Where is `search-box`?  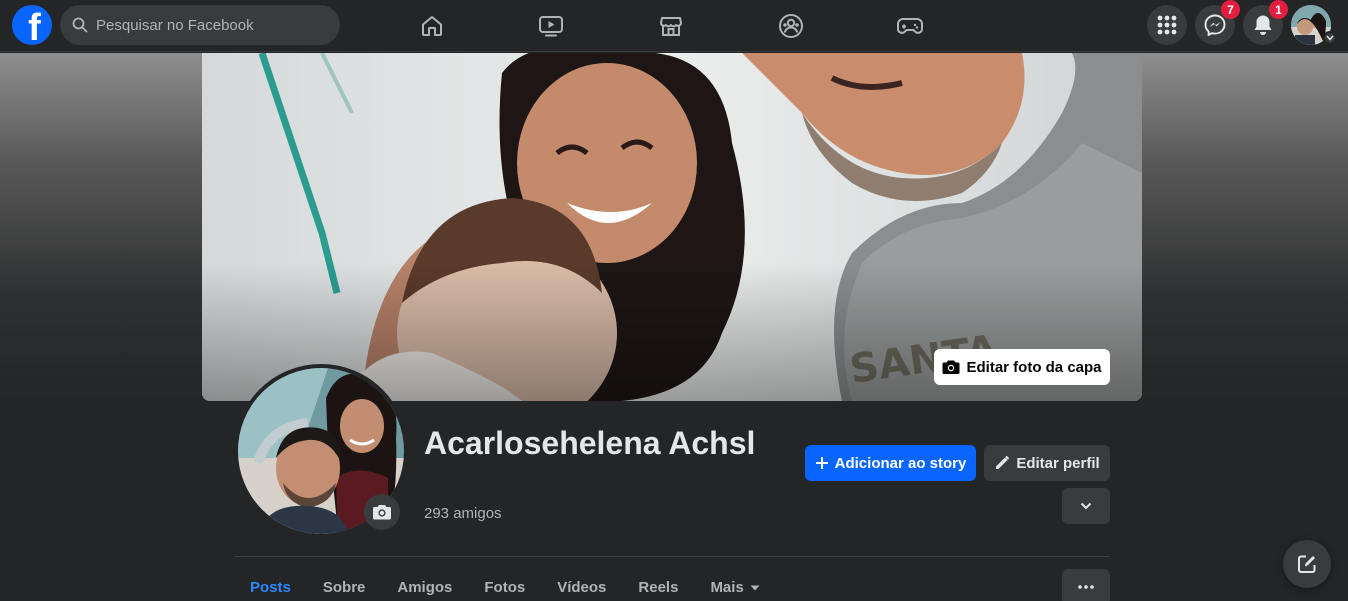
search-box is located at coordinates (200, 25).